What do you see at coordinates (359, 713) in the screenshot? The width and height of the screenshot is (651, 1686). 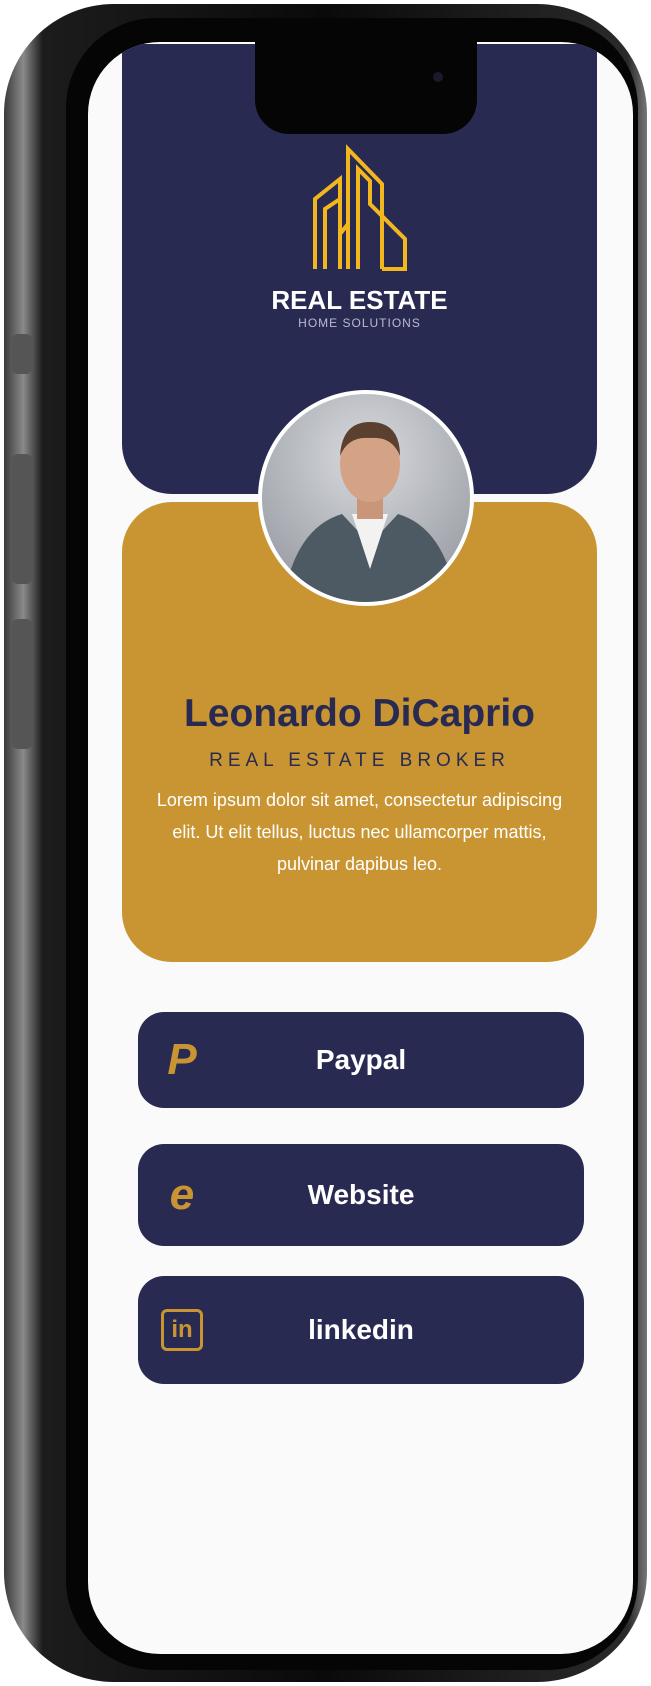 I see `profile-name: Leonardo DiCaprio` at bounding box center [359, 713].